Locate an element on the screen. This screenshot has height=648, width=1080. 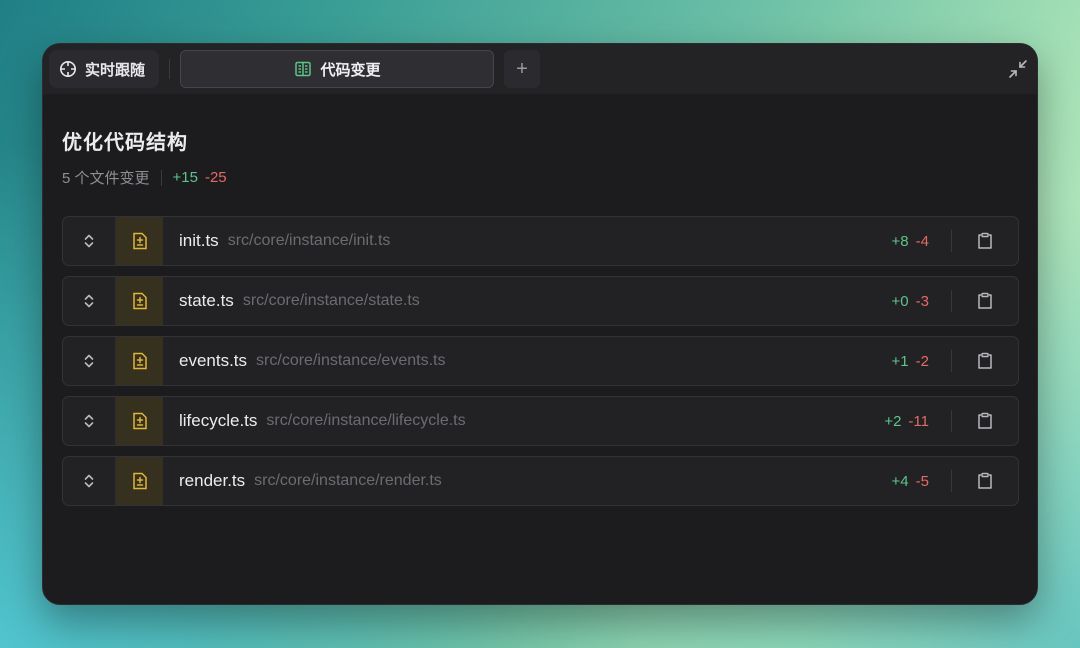
file-removed: -11 is located at coordinates (918, 421).